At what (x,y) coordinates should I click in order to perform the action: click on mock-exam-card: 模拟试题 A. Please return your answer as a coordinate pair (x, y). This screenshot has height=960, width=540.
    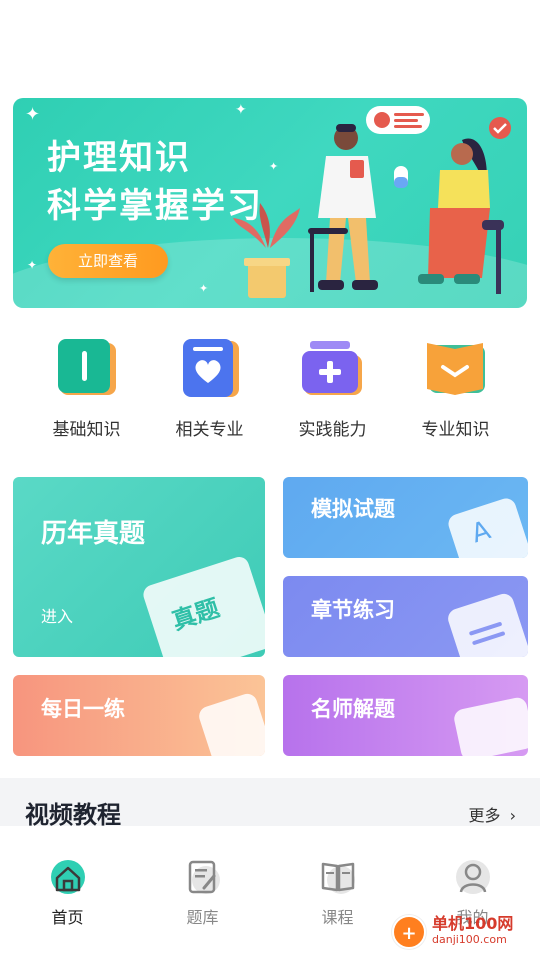
    Looking at the image, I should click on (405, 517).